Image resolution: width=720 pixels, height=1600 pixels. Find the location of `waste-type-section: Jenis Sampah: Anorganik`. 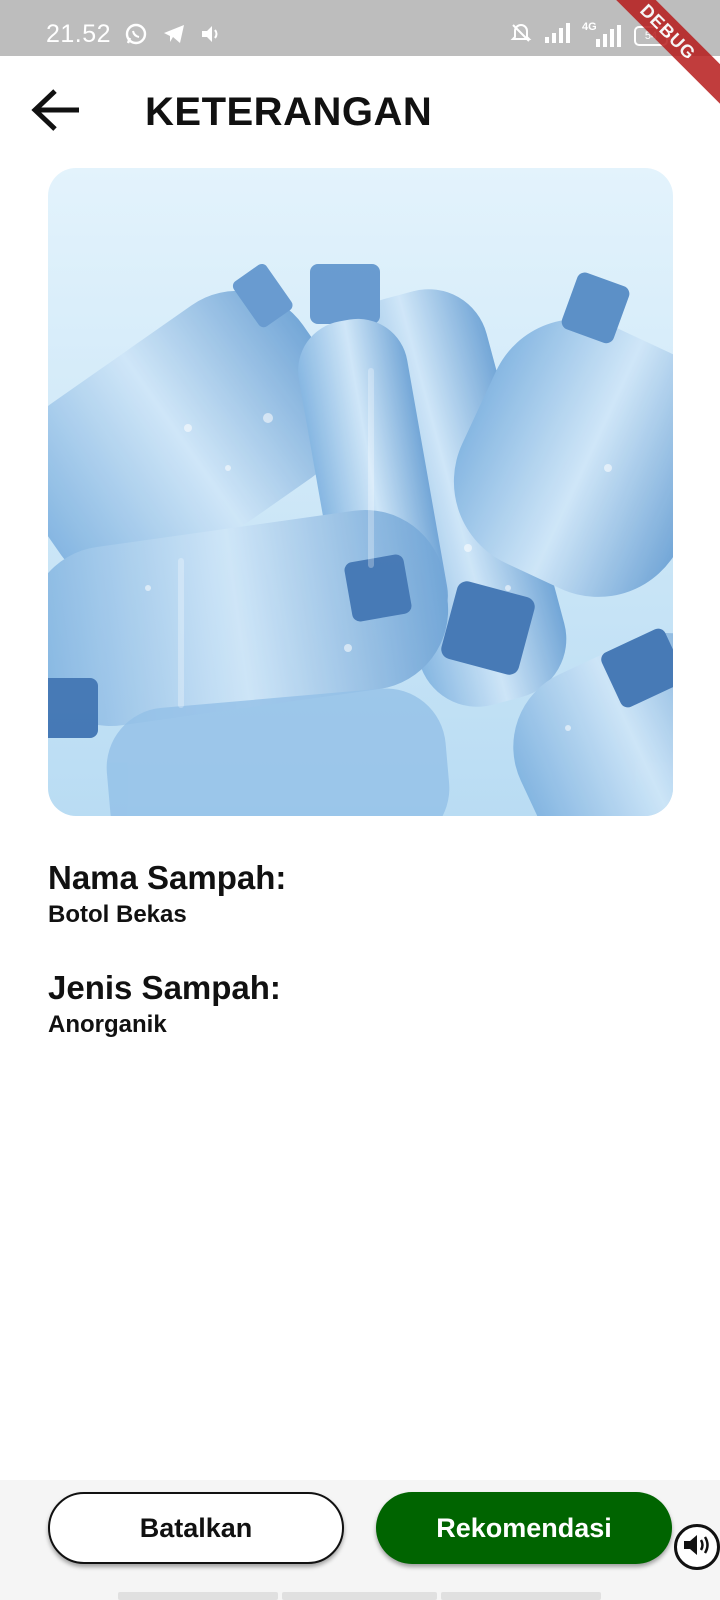

waste-type-section: Jenis Sampah: Anorganik is located at coordinates (164, 1004).